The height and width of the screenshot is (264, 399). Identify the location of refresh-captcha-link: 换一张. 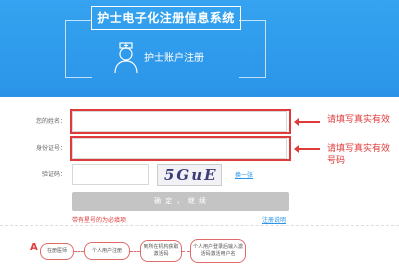
(244, 174).